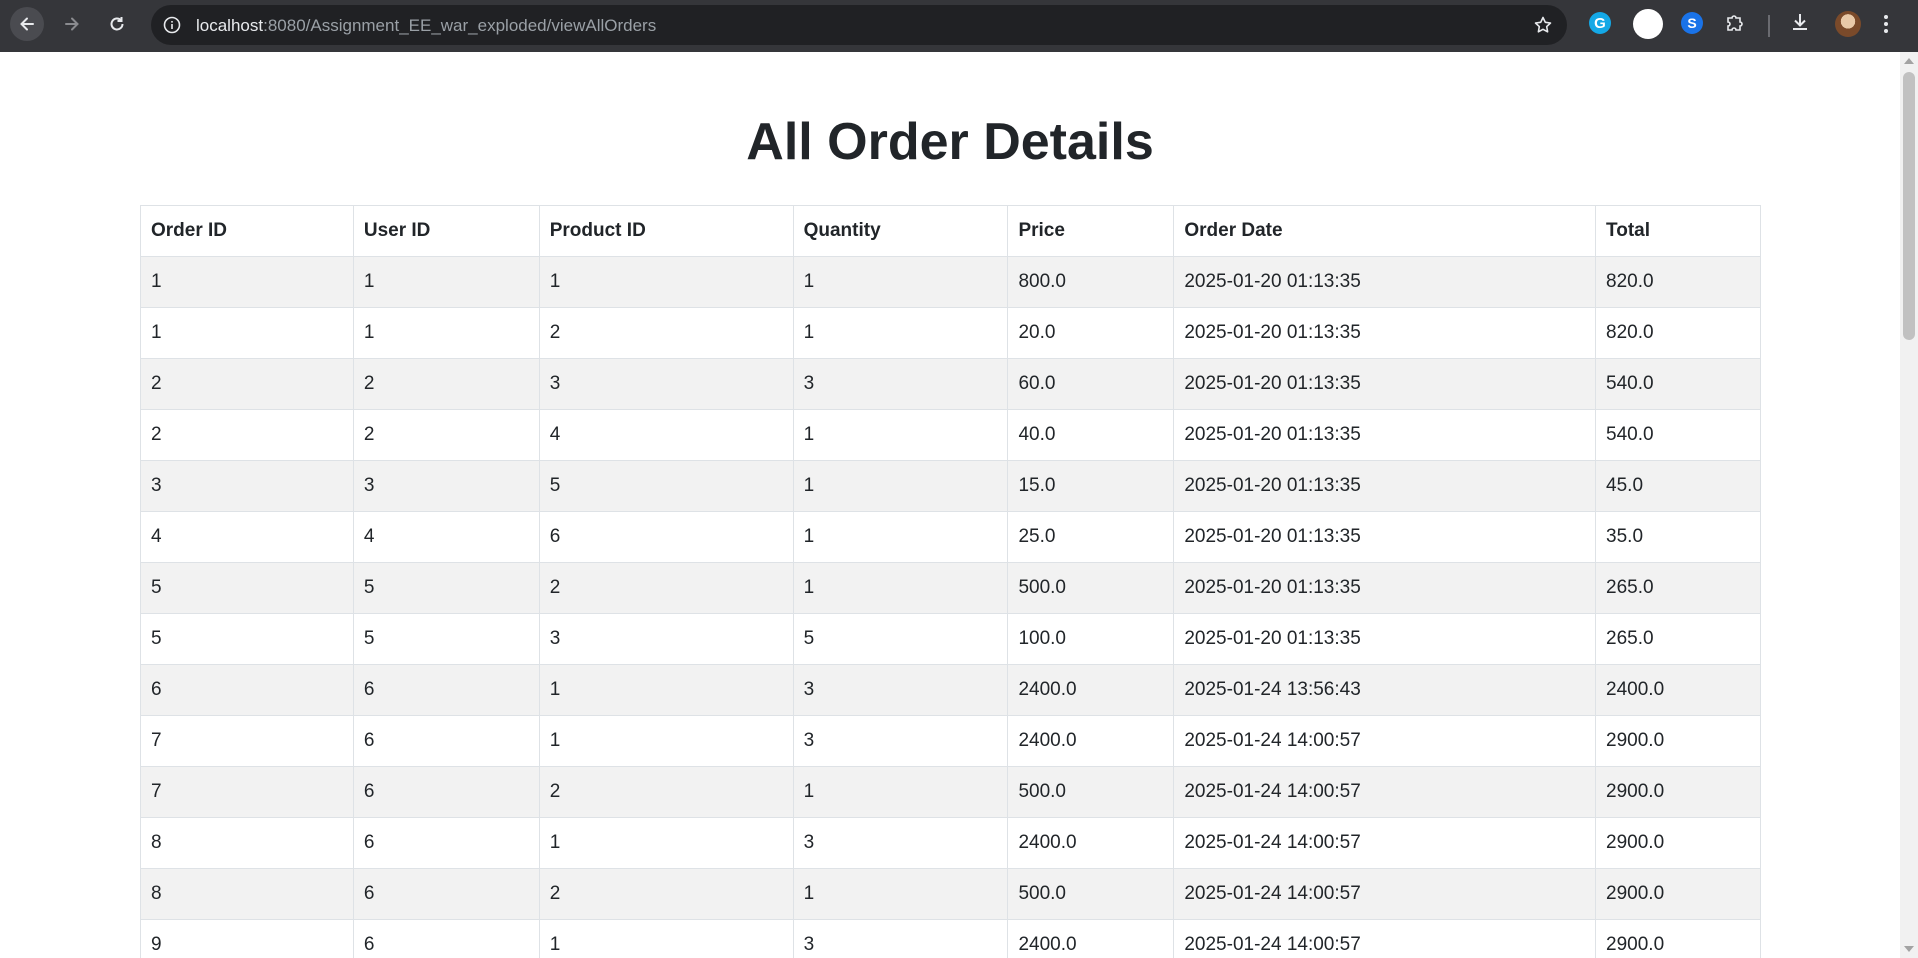 This screenshot has height=958, width=1918. Describe the element at coordinates (1543, 27) in the screenshot. I see `bookmark-star-icon` at that location.